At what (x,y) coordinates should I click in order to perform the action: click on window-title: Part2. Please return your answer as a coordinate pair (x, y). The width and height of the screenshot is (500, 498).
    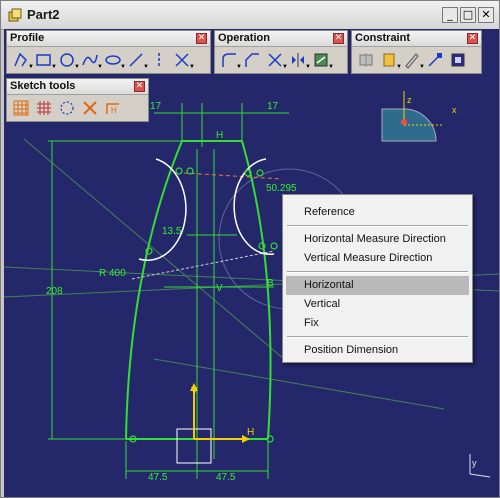
    Looking at the image, I should click on (43, 14).